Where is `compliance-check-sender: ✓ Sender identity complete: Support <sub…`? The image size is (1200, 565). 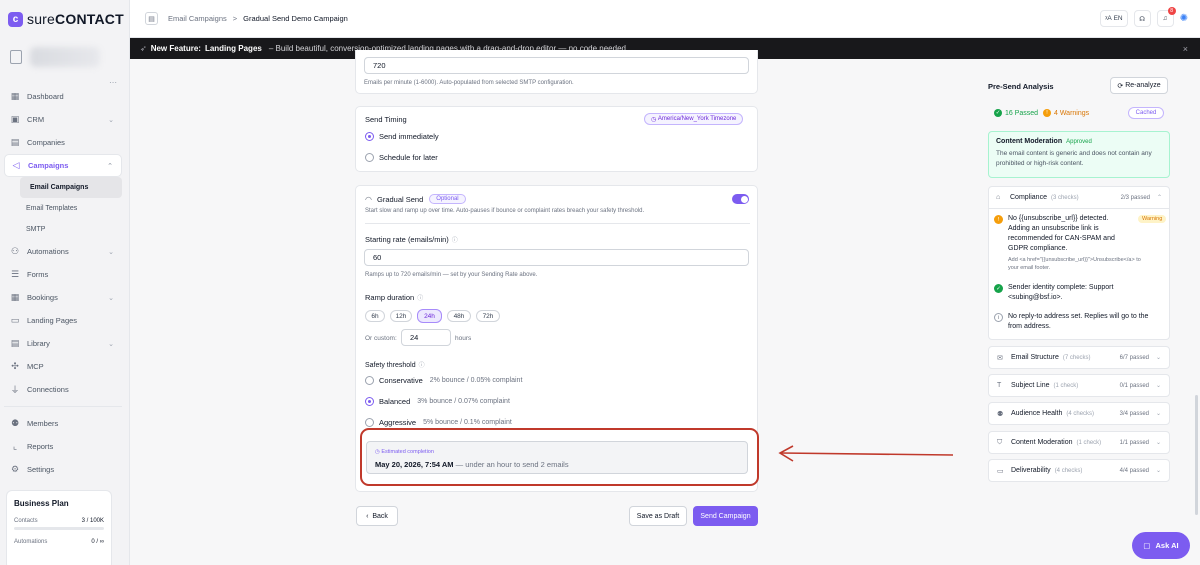
compliance-check-sender: ✓ Sender identity complete: Support <sub… is located at coordinates (1053, 293).